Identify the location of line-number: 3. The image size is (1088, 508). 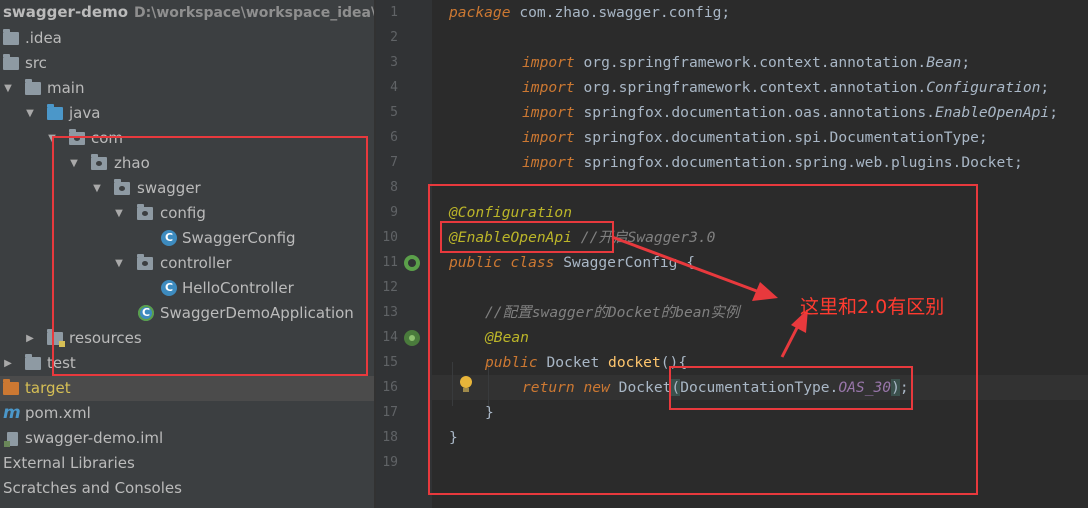
(394, 62).